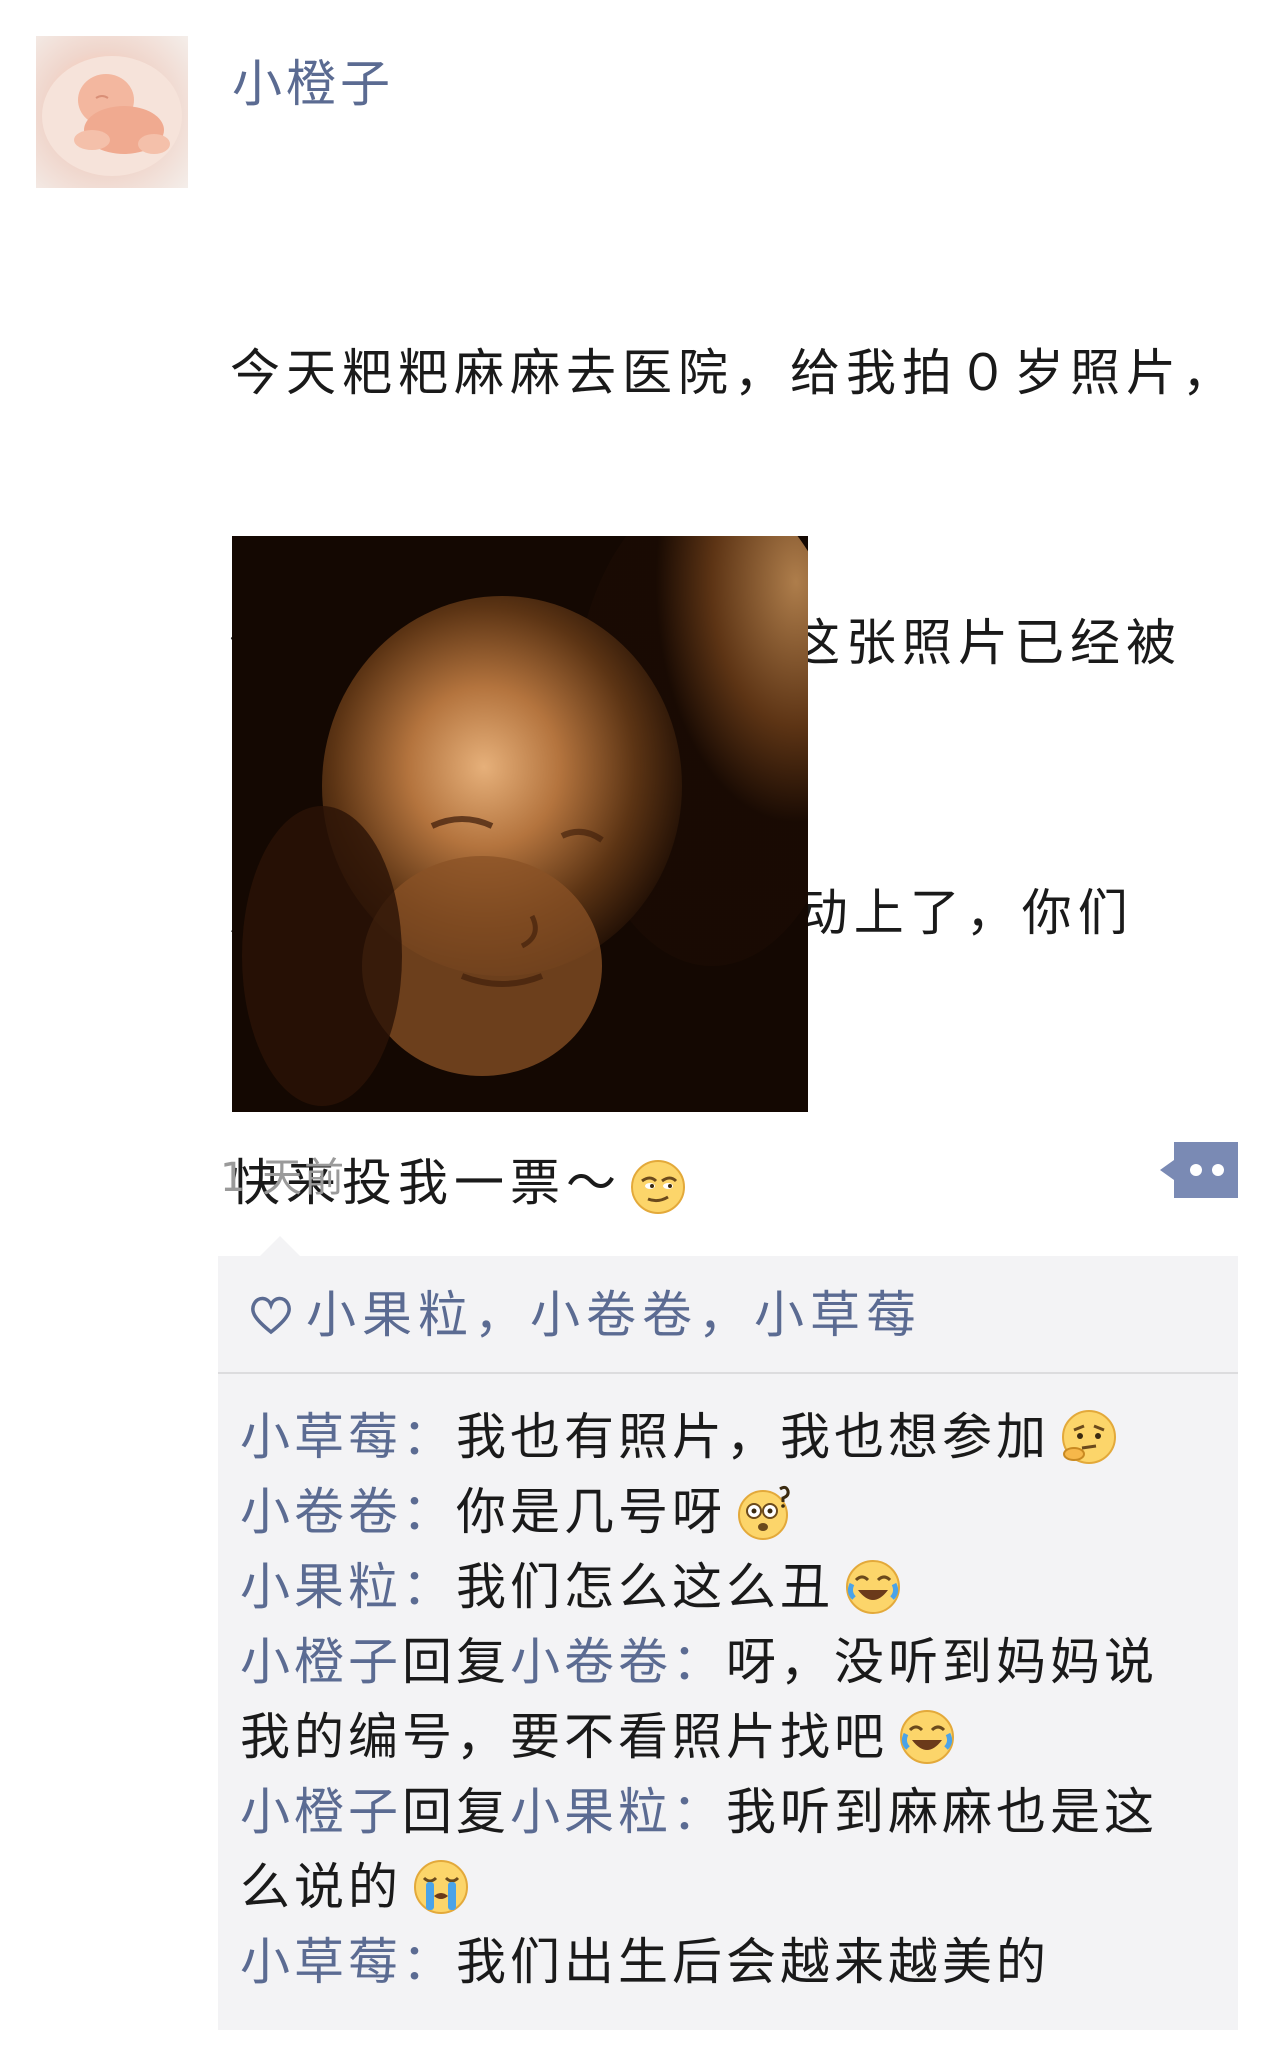  I want to click on comment-item: 小橙子回复小卷卷：呀，没听到妈妈说我的编号，要不看照片找吧, so click(720, 1700).